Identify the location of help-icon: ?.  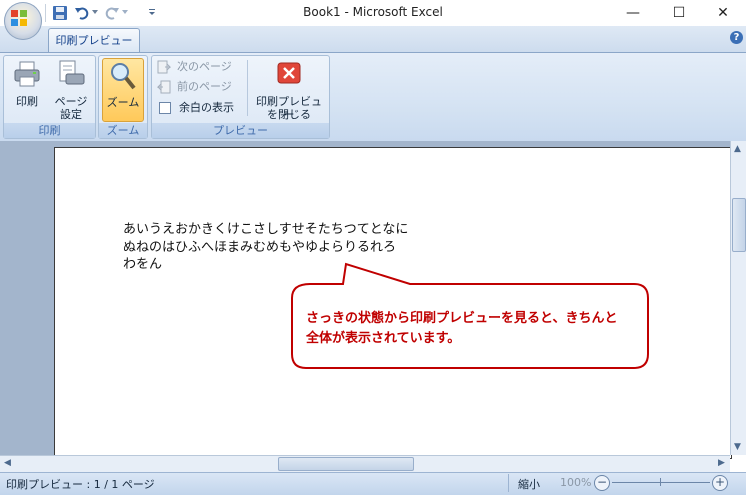
(736, 37).